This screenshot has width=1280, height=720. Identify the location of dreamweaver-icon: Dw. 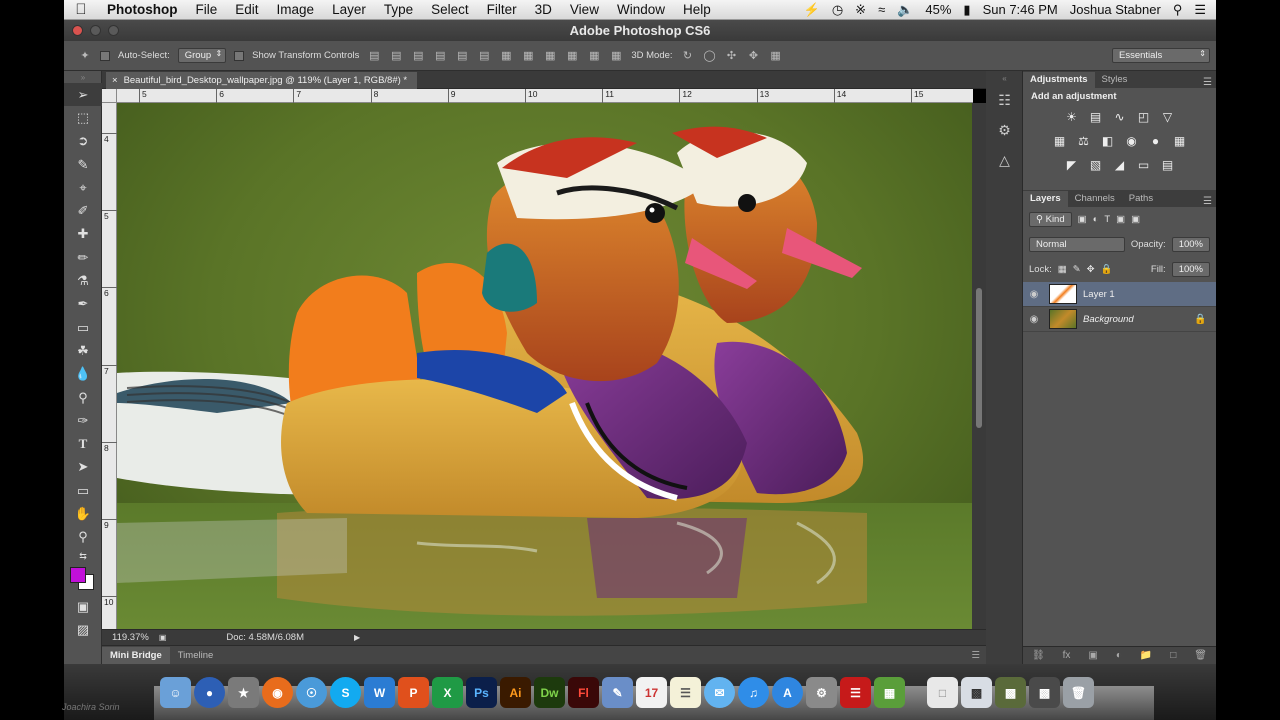
(549, 692).